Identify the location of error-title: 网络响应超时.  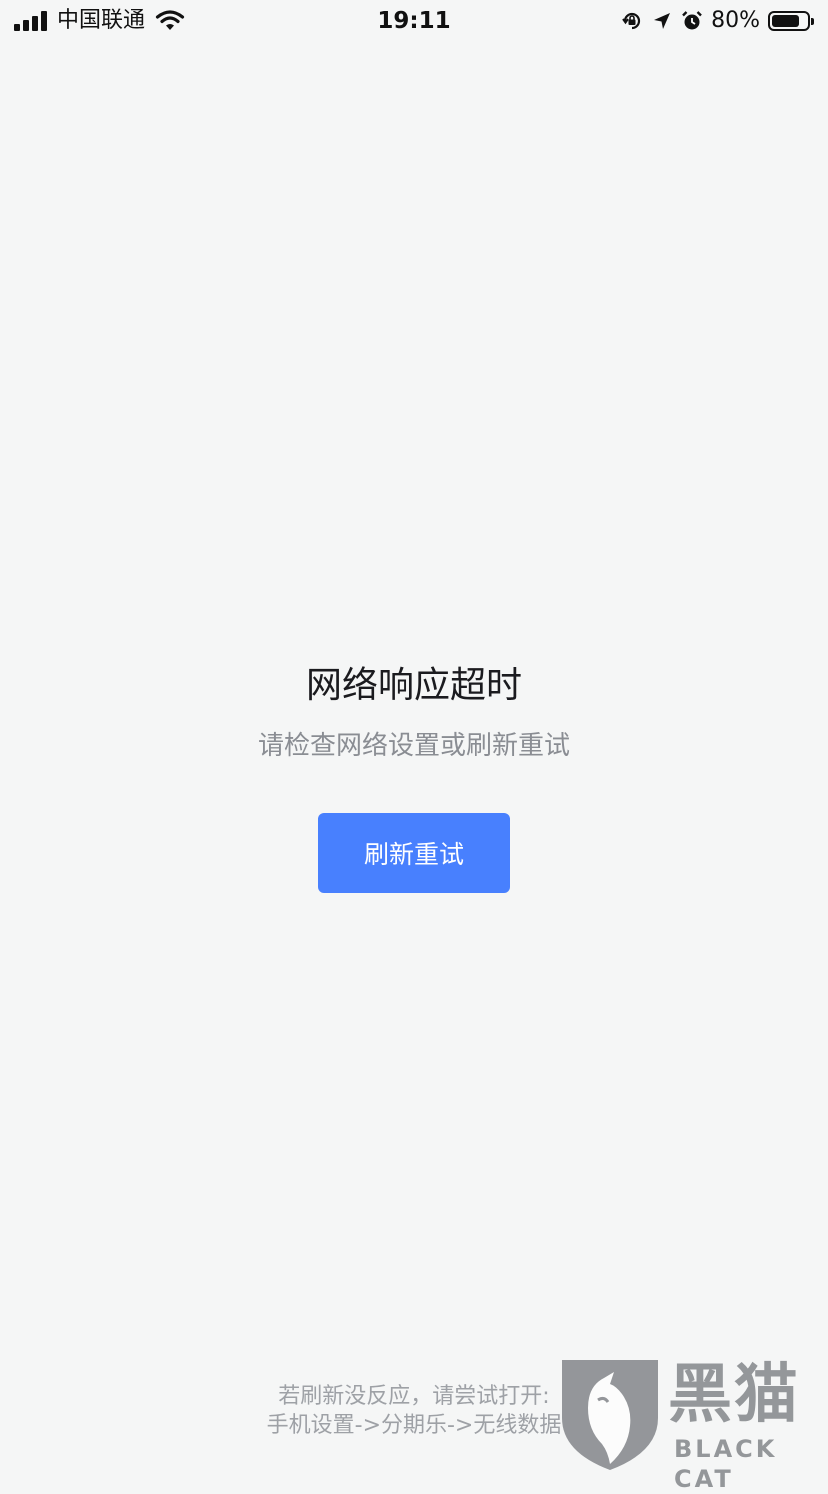
(413, 685).